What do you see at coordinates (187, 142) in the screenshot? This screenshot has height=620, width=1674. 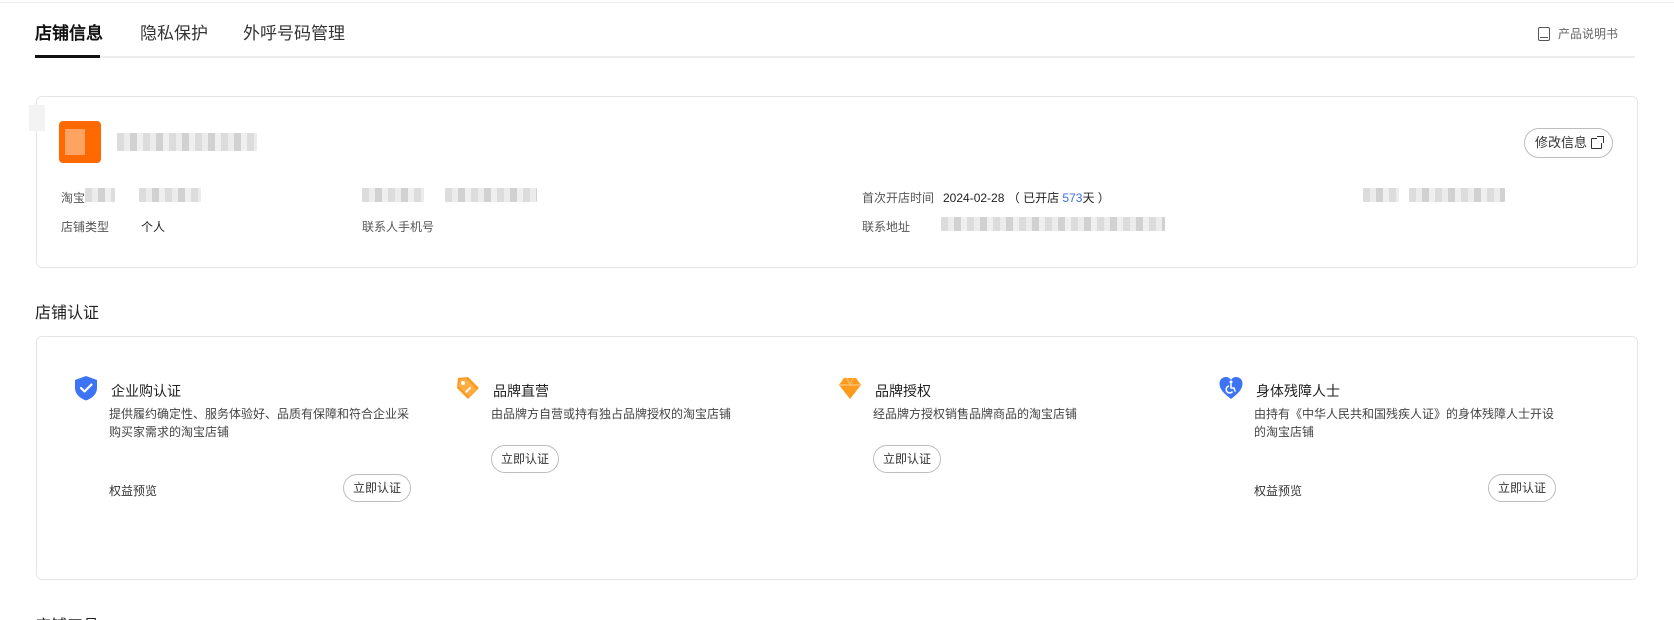 I see `store-name-redacted` at bounding box center [187, 142].